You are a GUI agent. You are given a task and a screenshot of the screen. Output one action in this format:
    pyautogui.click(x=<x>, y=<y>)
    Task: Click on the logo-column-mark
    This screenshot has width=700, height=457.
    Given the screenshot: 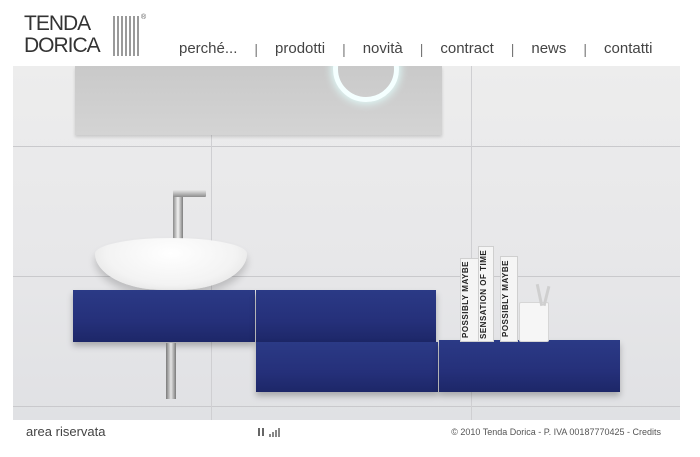 What is the action you would take?
    pyautogui.click(x=126, y=36)
    